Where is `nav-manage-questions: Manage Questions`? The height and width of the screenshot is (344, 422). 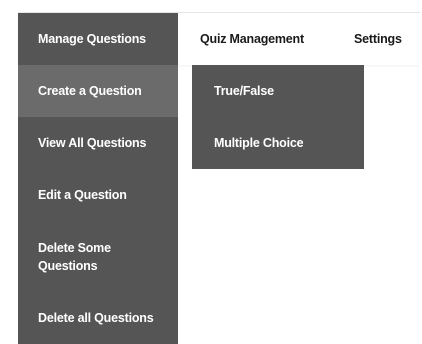
nav-manage-questions: Manage Questions is located at coordinates (98, 39).